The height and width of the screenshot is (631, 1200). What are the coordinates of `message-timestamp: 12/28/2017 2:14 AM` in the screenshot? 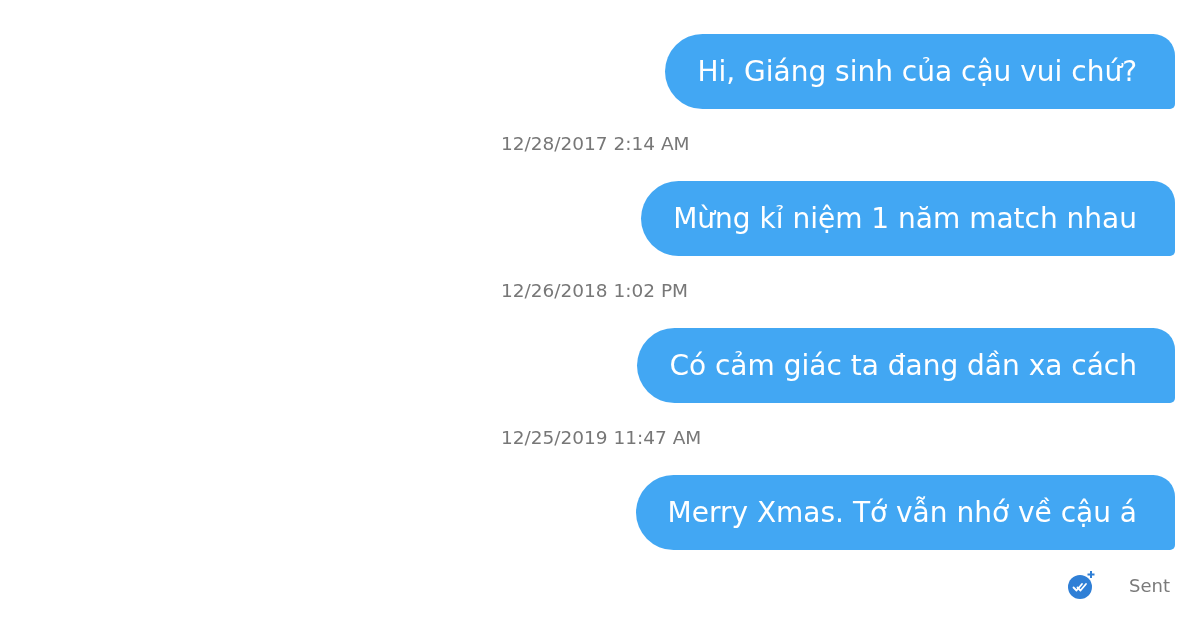 It's located at (595, 144).